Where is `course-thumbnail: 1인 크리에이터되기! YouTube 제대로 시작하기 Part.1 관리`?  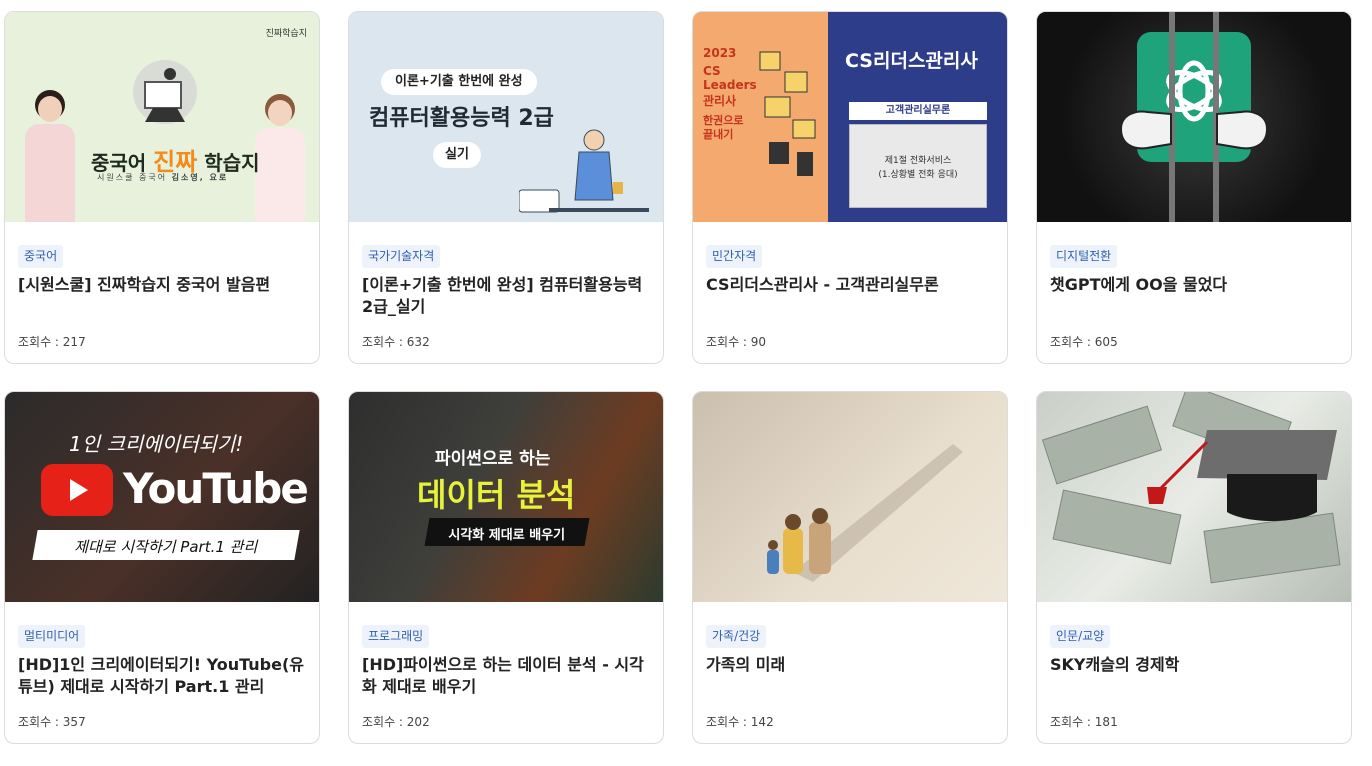
course-thumbnail: 1인 크리에이터되기! YouTube 제대로 시작하기 Part.1 관리 is located at coordinates (162, 497).